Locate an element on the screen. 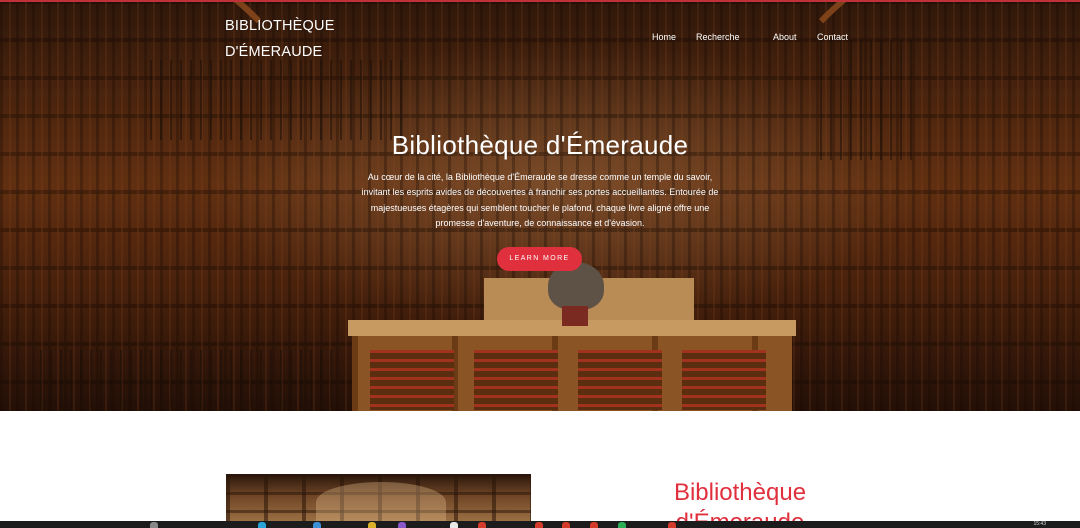  learn-more-button: LEARN MORE is located at coordinates (539, 259).